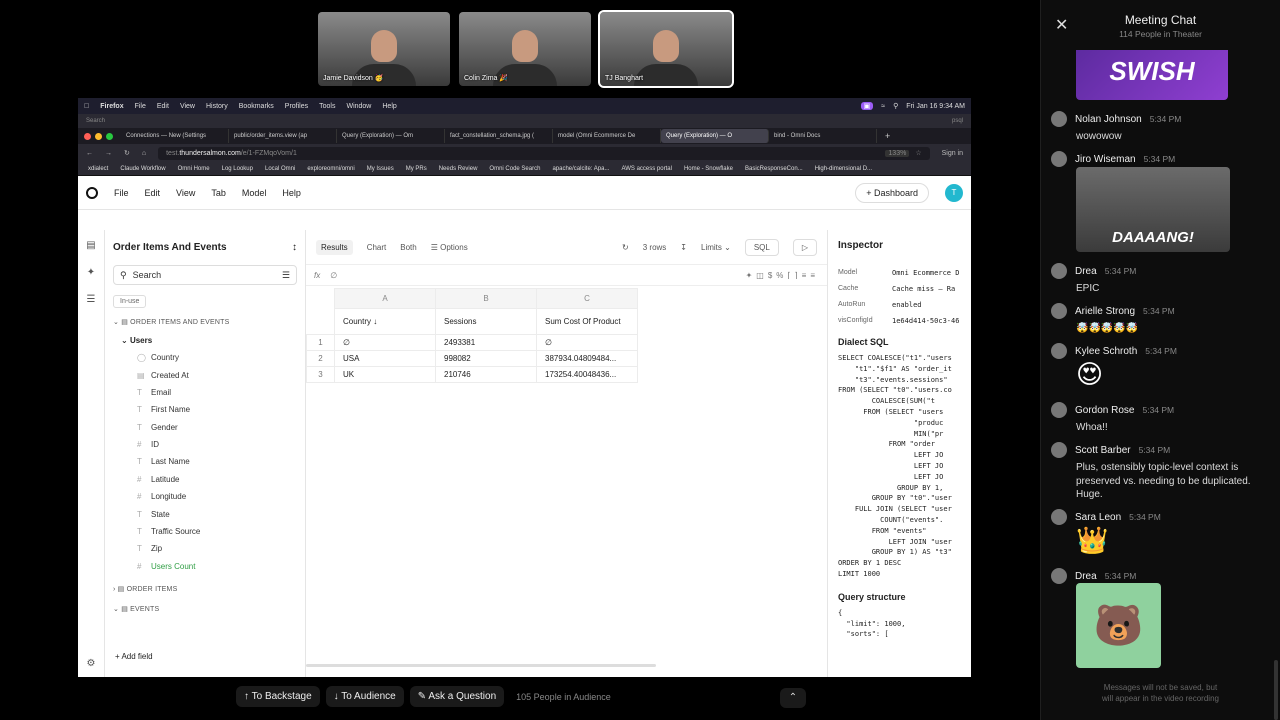  What do you see at coordinates (286, 275) in the screenshot?
I see `filter-sliders-icon: ☰` at bounding box center [286, 275].